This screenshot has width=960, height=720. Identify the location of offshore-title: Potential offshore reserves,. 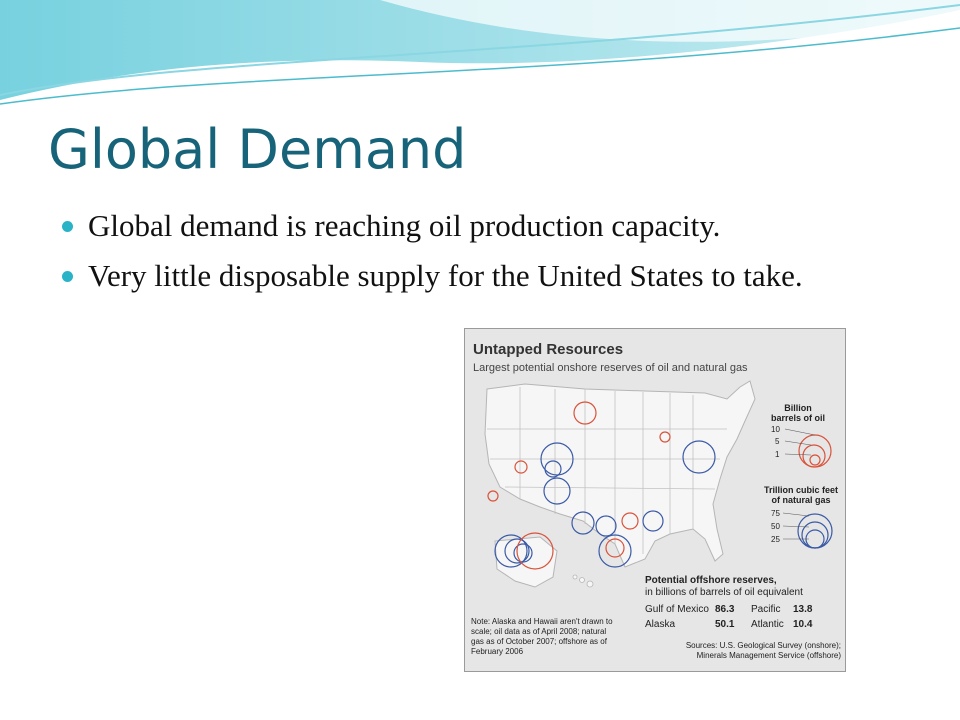
(711, 580).